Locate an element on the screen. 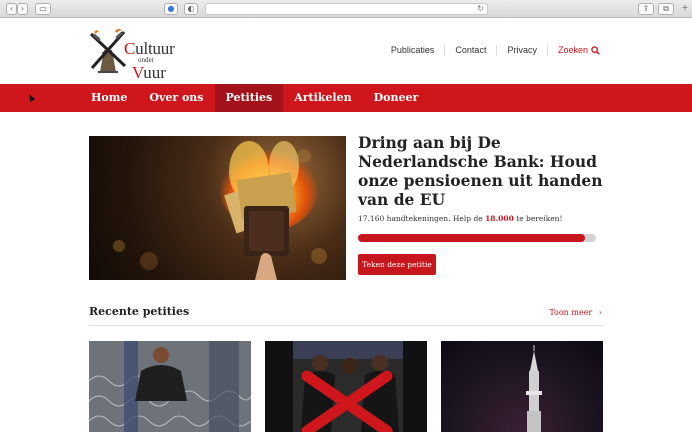 The image size is (692, 432). browser-toolbar: ‹ › ▭ ● ◐ ↻ ⇪ ⧉ + is located at coordinates (346, 9).